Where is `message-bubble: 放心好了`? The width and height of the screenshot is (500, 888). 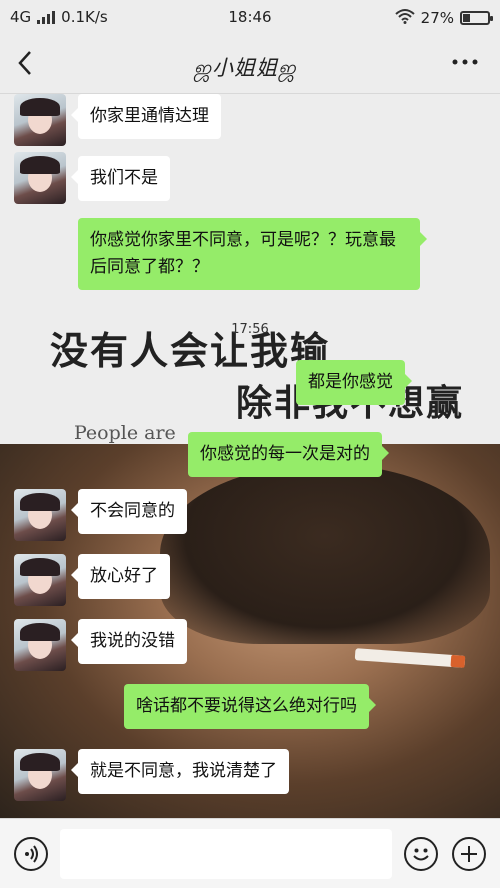
message-bubble: 放心好了 is located at coordinates (120, 576).